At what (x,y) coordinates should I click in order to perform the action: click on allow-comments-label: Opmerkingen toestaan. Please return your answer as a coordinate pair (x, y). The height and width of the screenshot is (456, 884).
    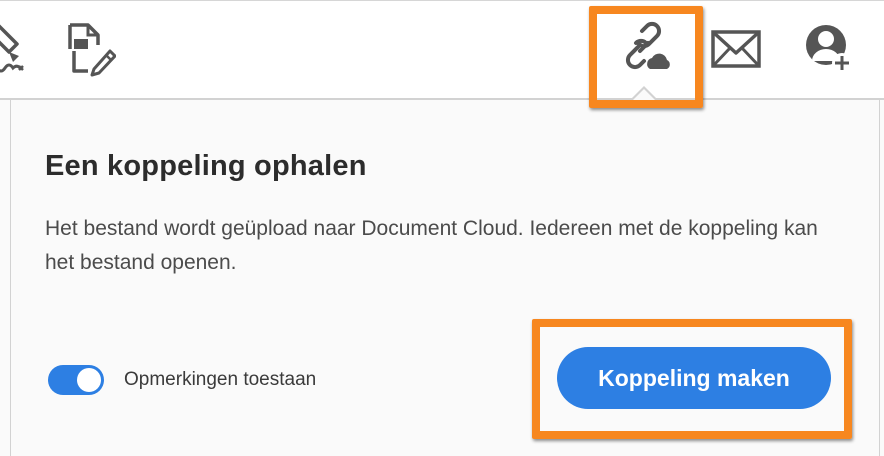
    Looking at the image, I should click on (220, 379).